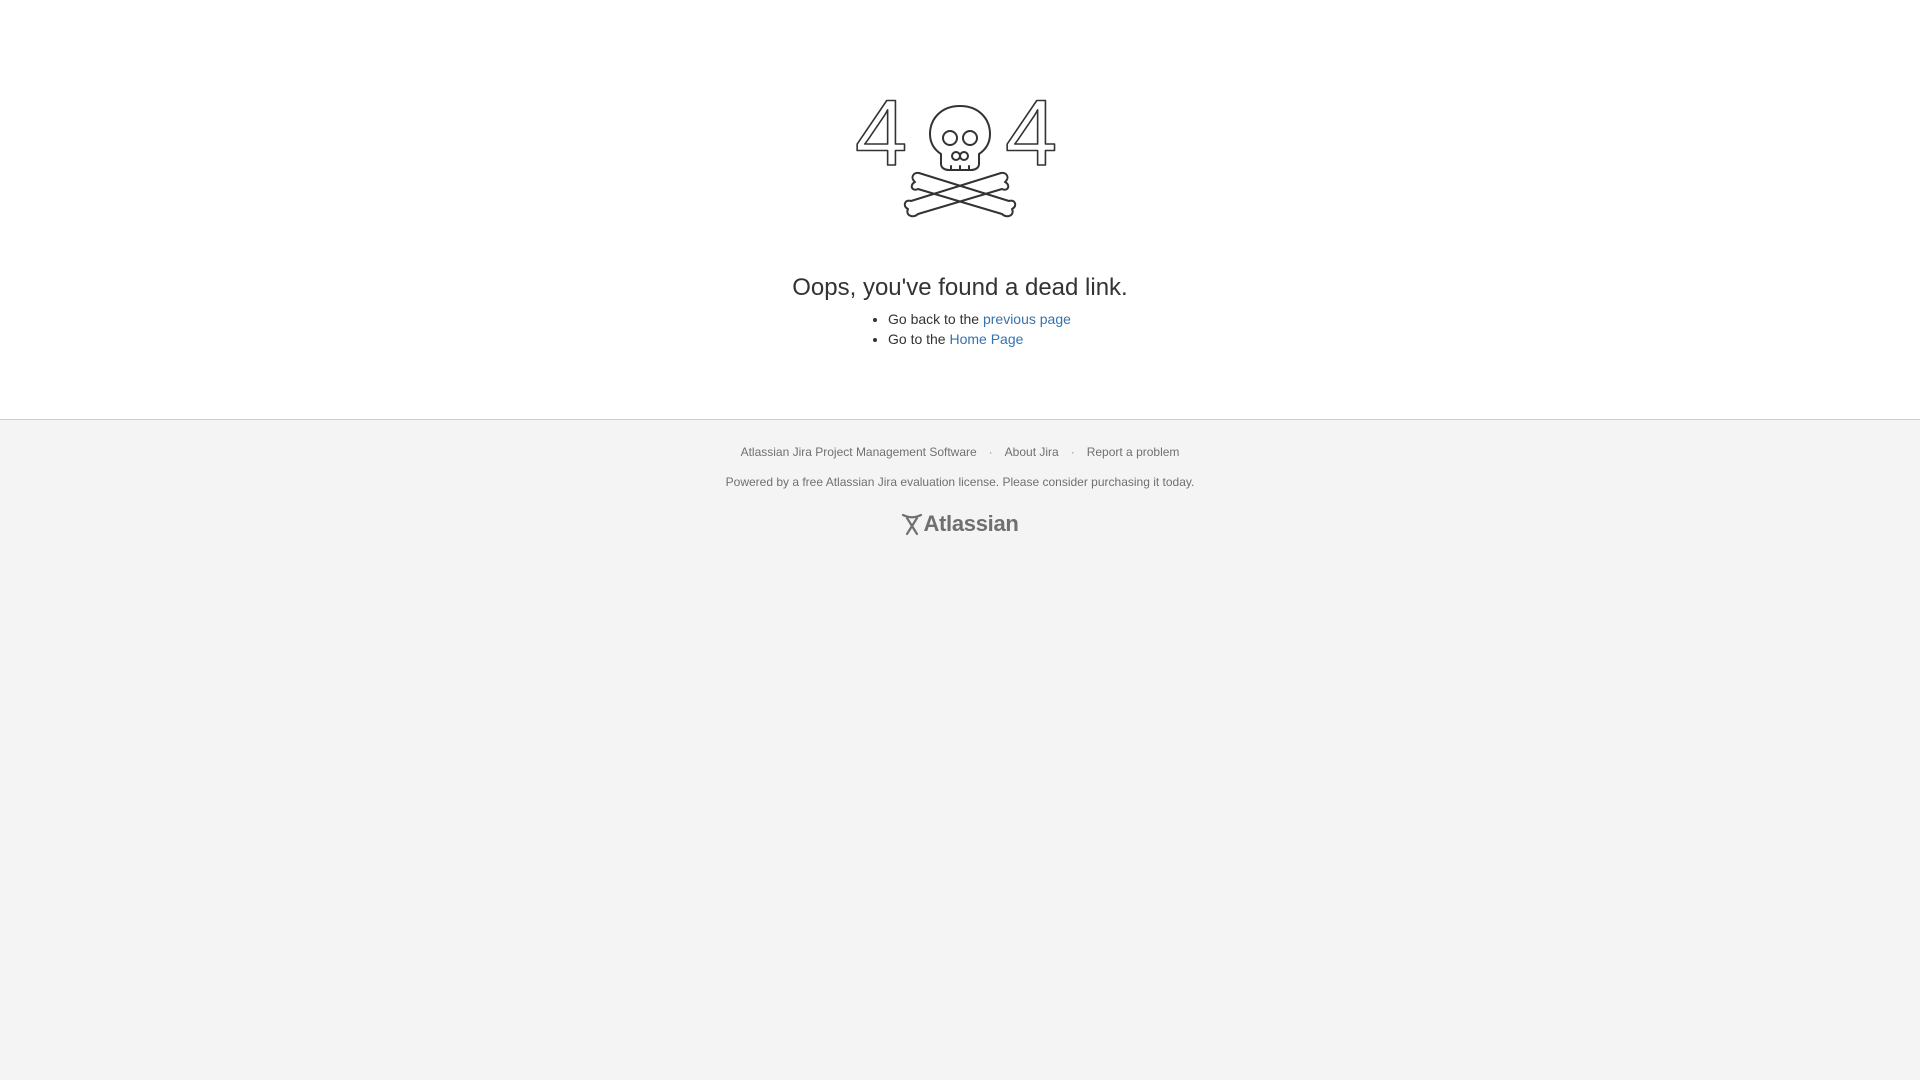 This screenshot has height=1080, width=1920. Describe the element at coordinates (881, 136) in the screenshot. I see `error-code-digit-left: 4` at that location.